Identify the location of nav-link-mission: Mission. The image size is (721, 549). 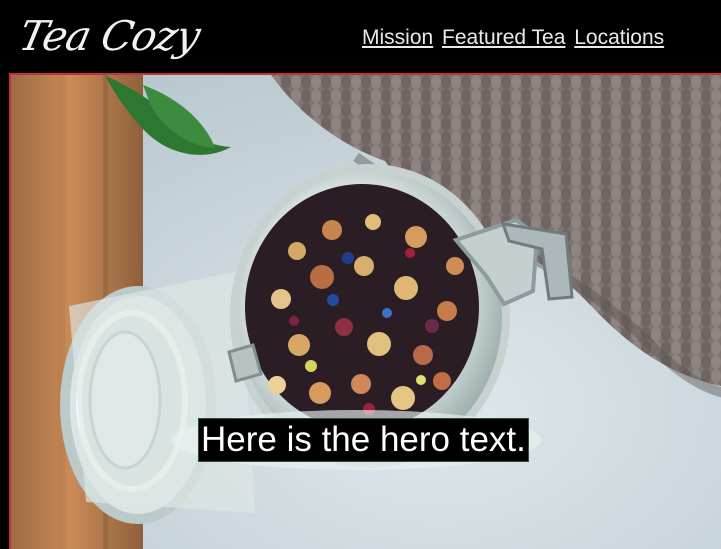
(397, 37).